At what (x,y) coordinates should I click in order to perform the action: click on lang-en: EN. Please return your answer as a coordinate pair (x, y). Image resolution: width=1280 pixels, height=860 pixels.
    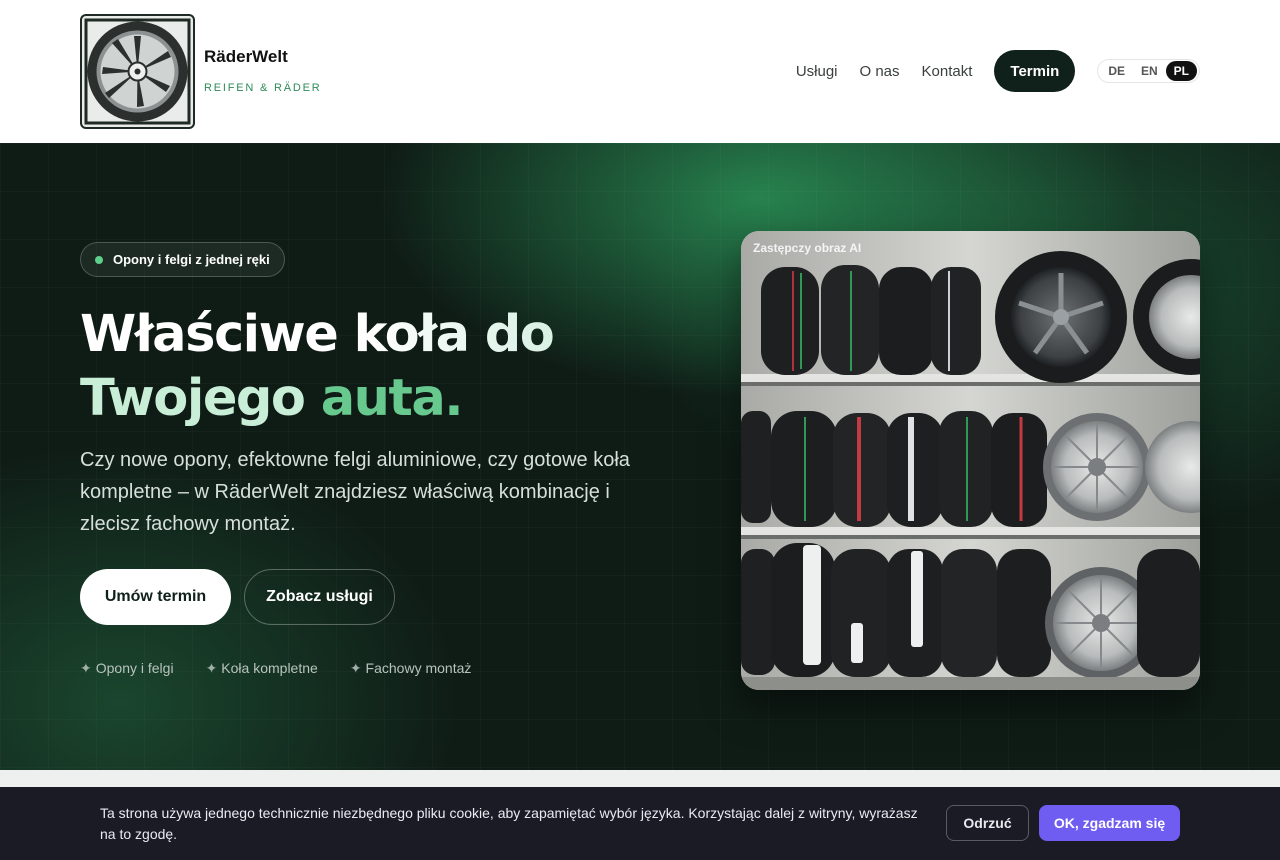
    Looking at the image, I should click on (1149, 71).